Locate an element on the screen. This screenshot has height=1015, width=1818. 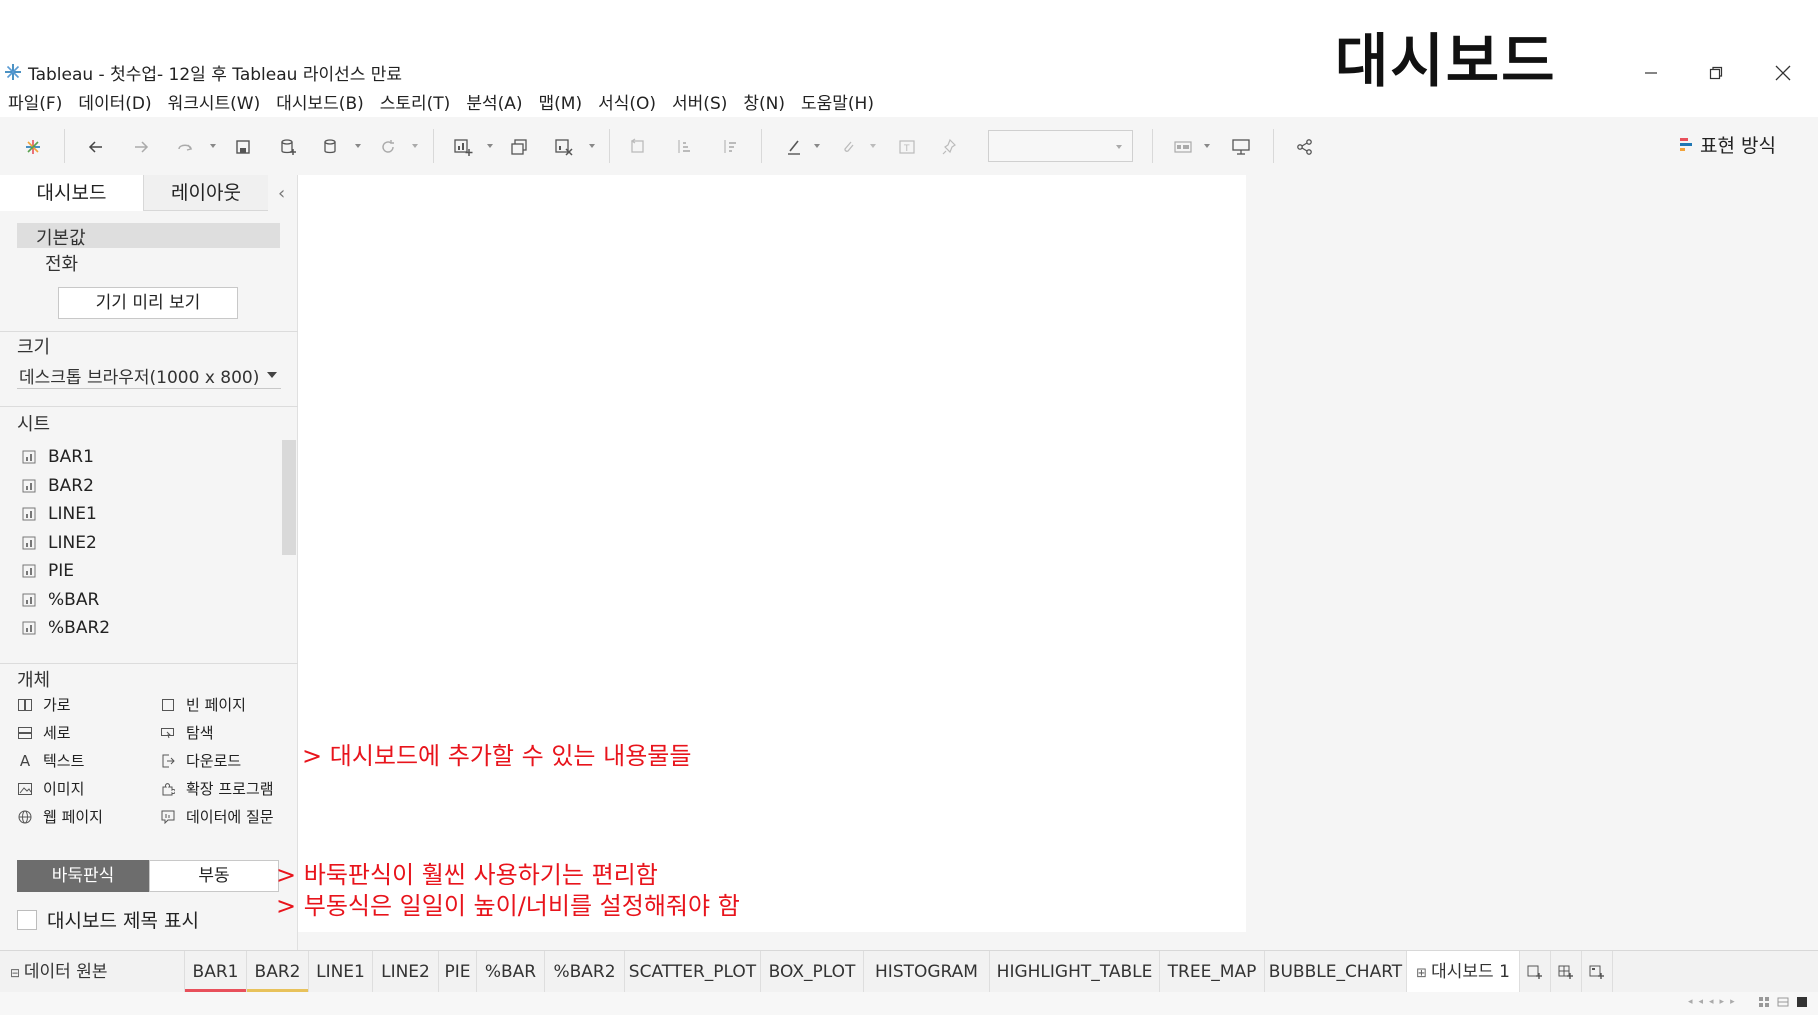
close-button is located at coordinates (1783, 73).